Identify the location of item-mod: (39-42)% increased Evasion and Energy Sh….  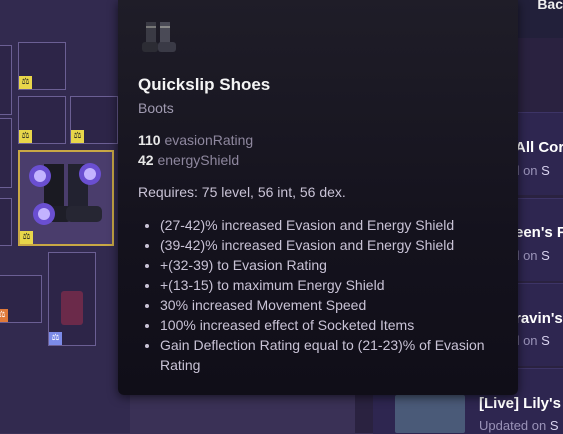
(340, 245).